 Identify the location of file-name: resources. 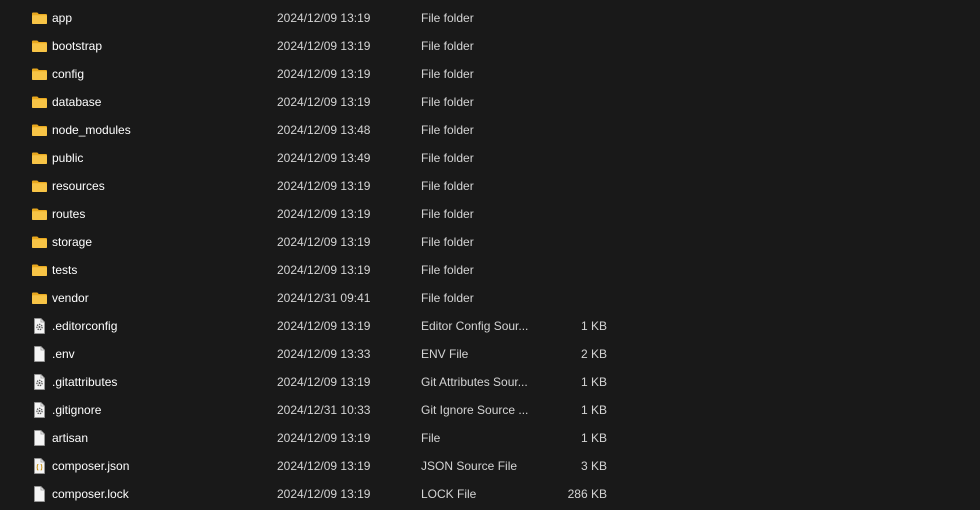
(78, 186).